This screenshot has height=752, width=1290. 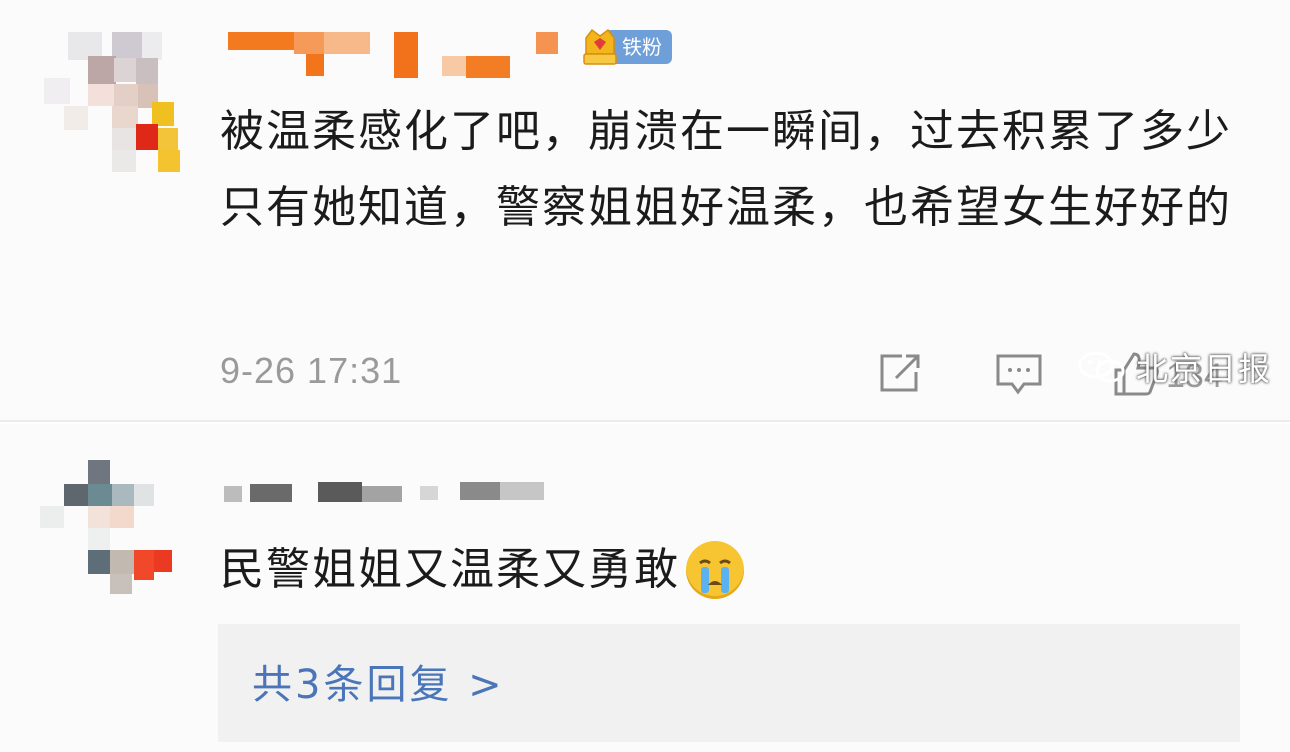 I want to click on watermark: 北京日报, so click(x=1174, y=367).